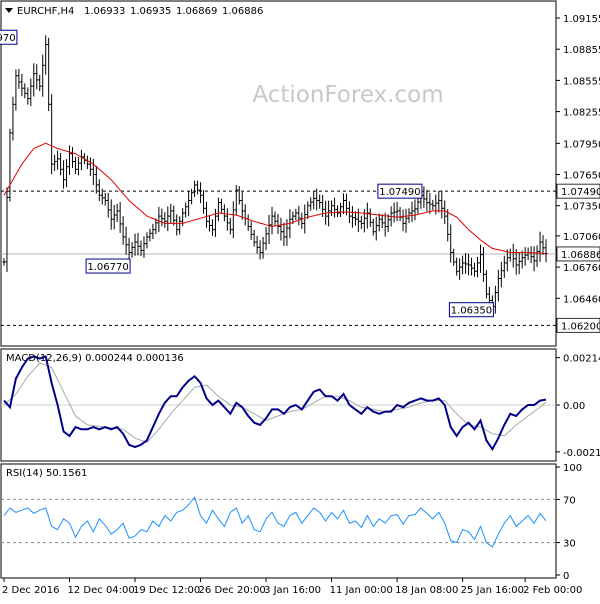 The width and height of the screenshot is (600, 604). What do you see at coordinates (426, 590) in the screenshot?
I see `time-axis-label: 18 Jan 08:00` at bounding box center [426, 590].